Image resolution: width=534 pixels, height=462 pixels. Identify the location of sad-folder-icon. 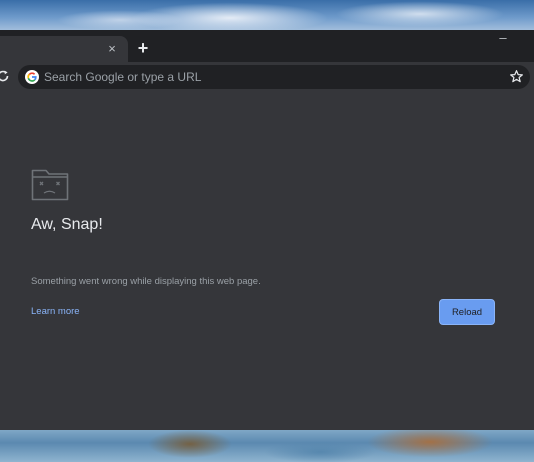
(50, 185).